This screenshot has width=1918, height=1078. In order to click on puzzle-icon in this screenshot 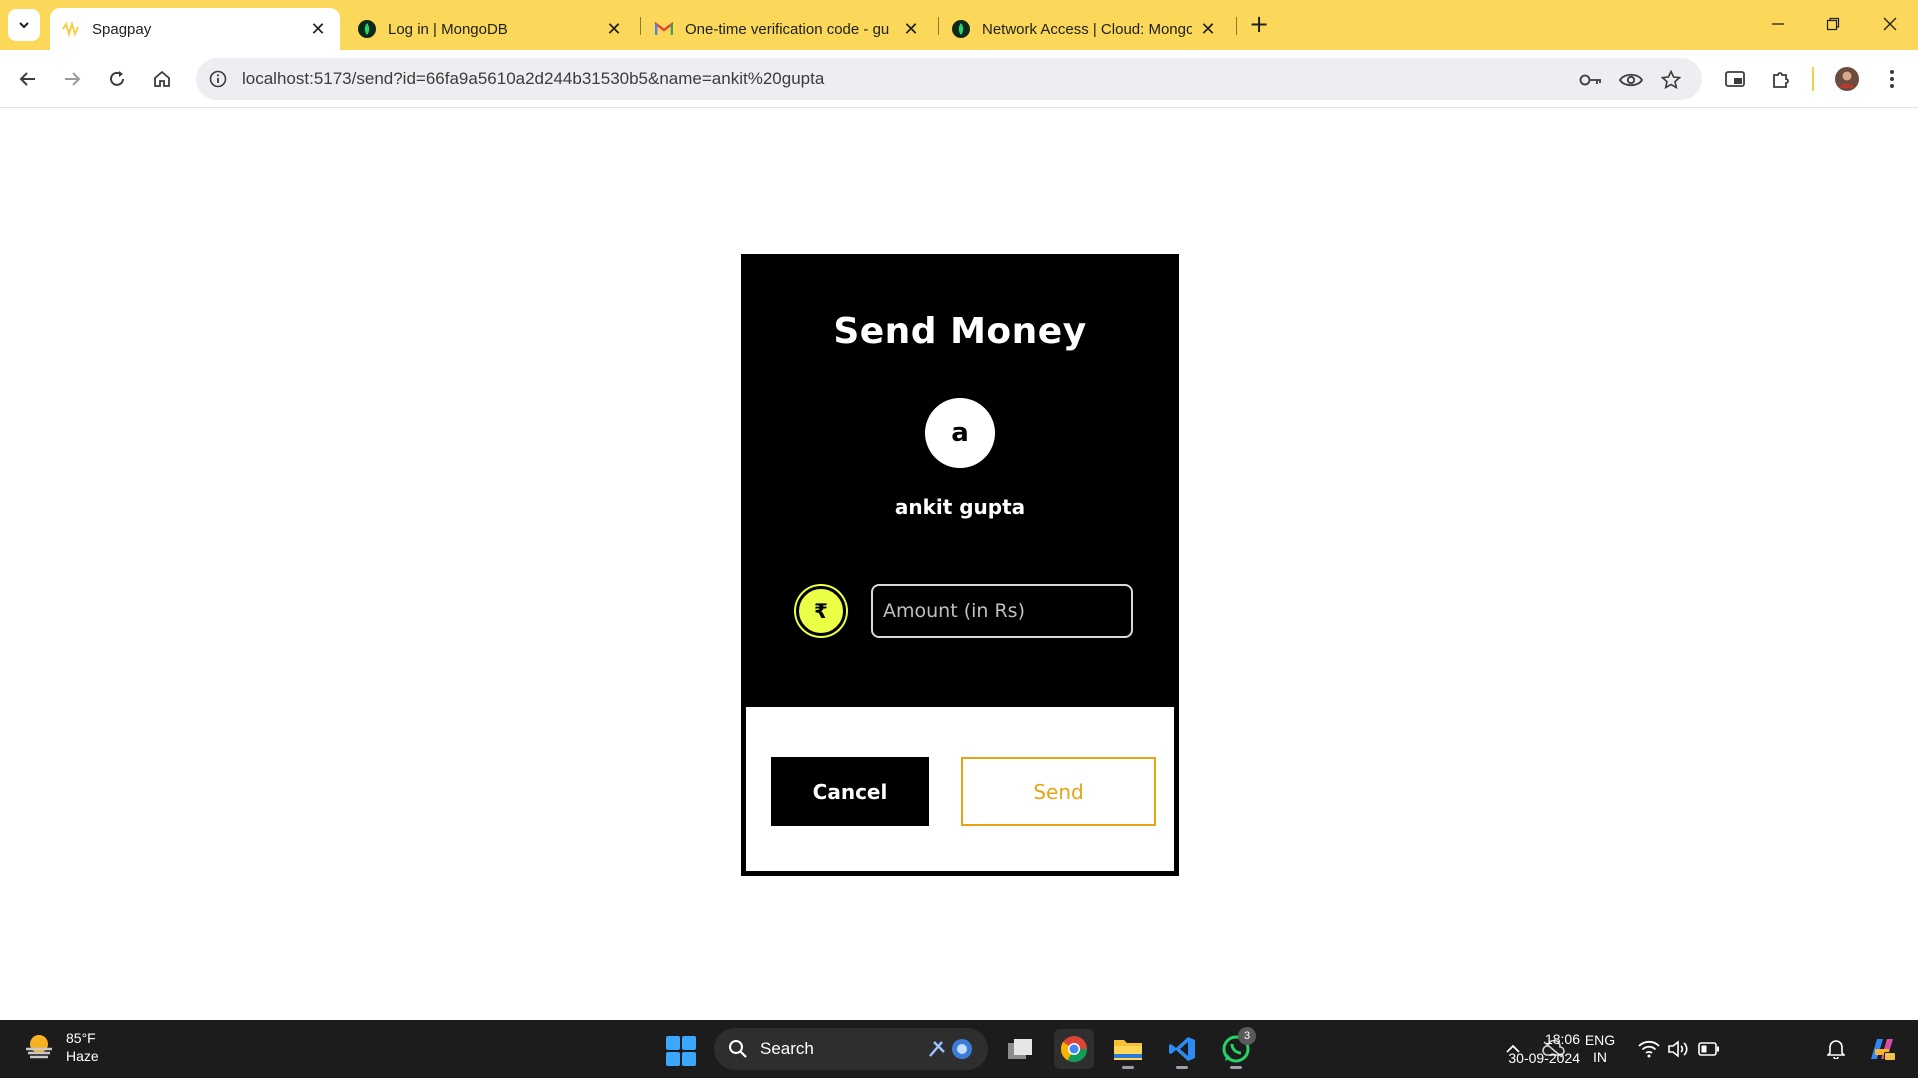, I will do `click(1781, 80)`.